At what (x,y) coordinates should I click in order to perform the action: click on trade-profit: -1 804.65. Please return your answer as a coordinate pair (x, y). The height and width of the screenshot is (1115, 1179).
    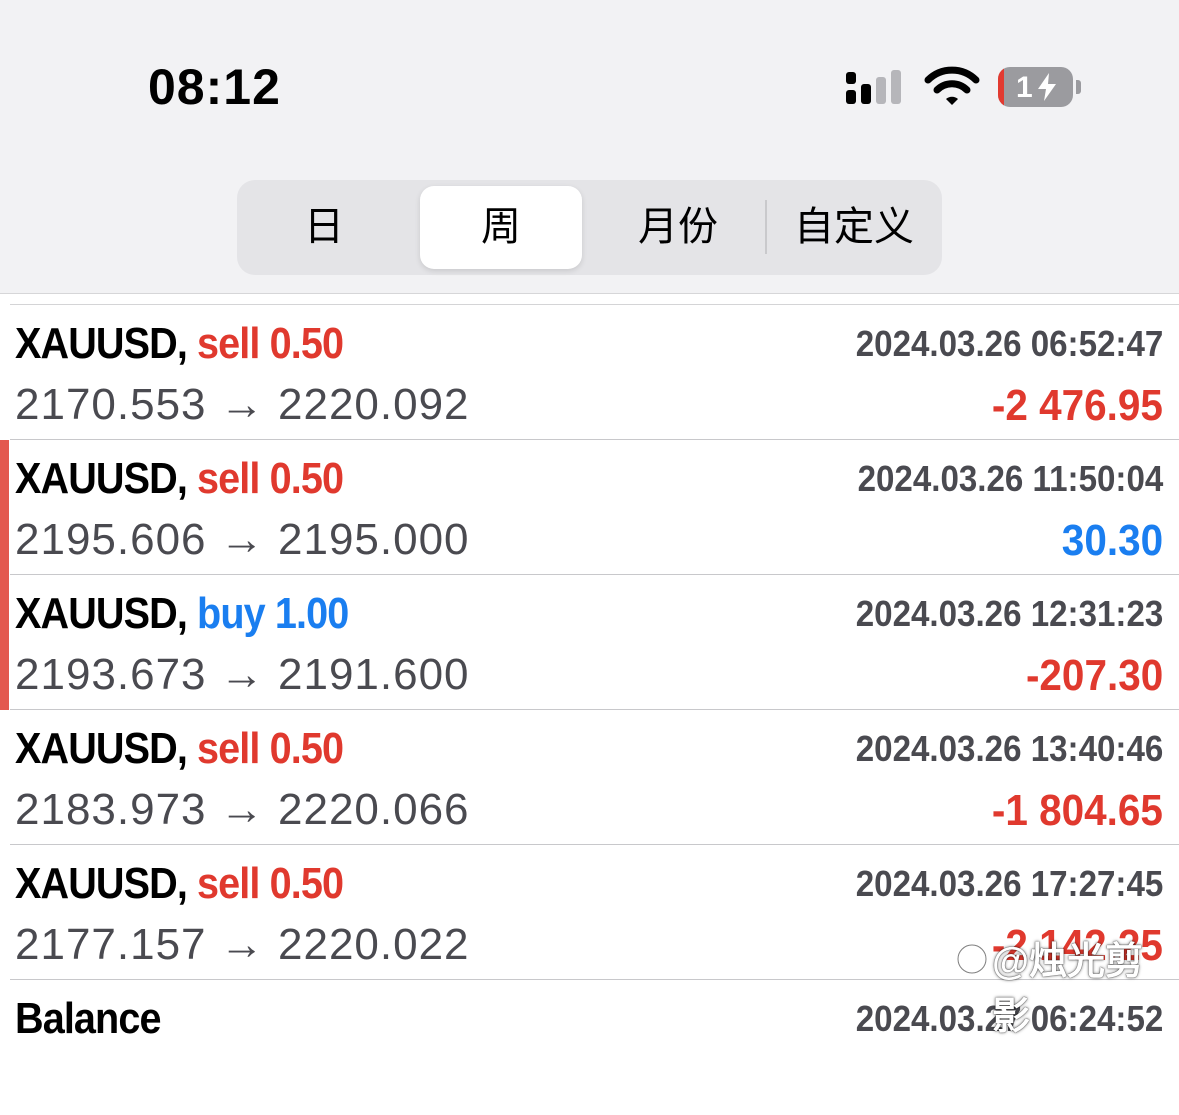
    Looking at the image, I should click on (1077, 810).